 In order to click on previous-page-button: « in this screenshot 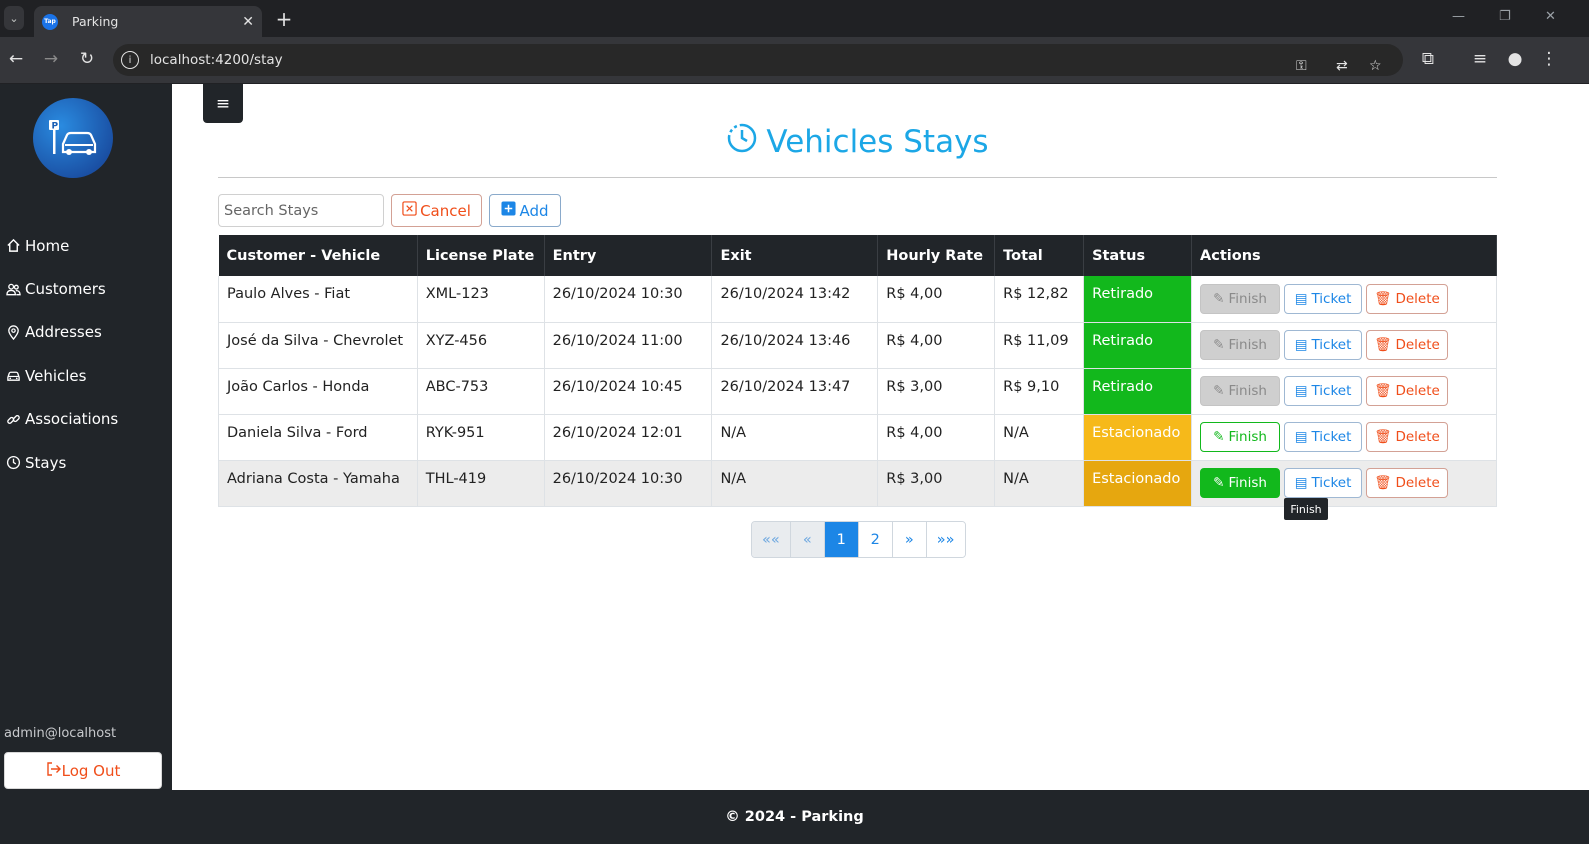, I will do `click(807, 539)`.